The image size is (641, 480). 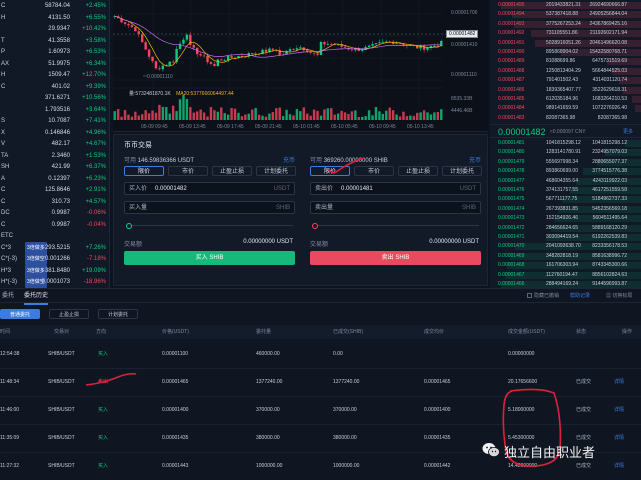 What do you see at coordinates (20, 314) in the screenshot?
I see `filter-normal: 普通委托` at bounding box center [20, 314].